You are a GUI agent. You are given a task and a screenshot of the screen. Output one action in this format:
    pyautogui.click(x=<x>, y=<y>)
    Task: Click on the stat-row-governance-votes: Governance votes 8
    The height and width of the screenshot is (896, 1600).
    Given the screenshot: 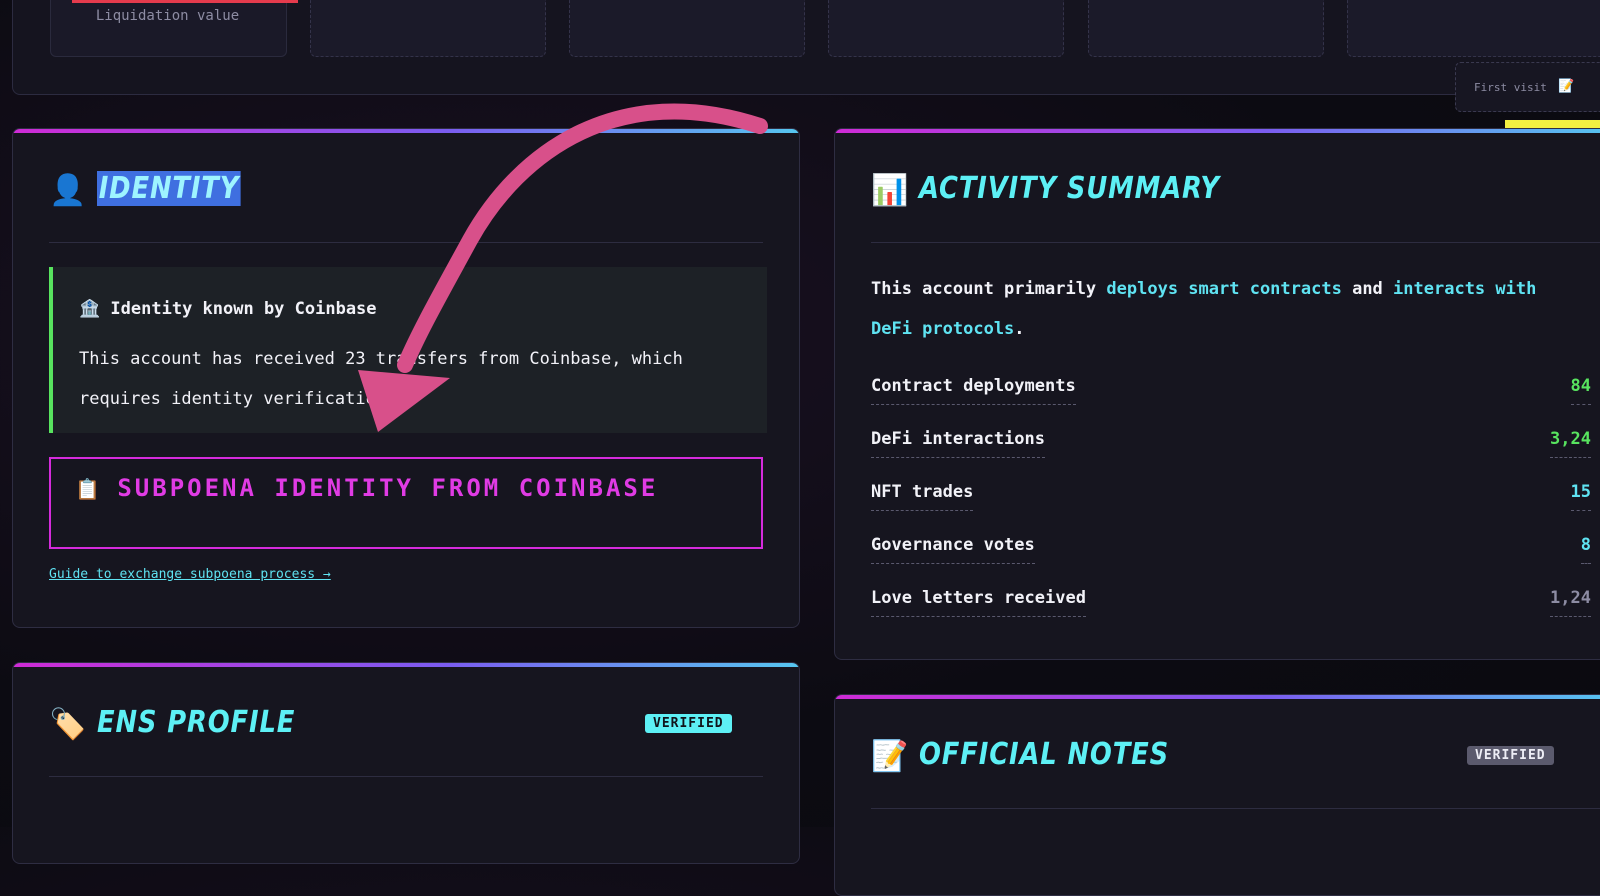 What is the action you would take?
    pyautogui.click(x=1231, y=549)
    